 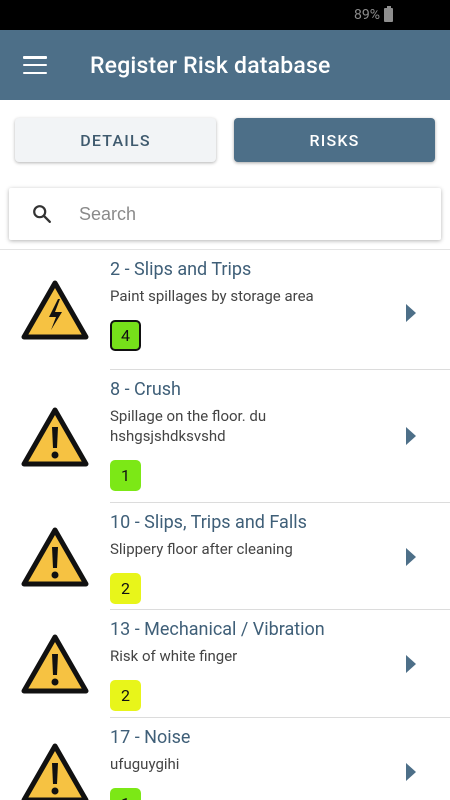 I want to click on status-bar: 89%, so click(x=225, y=15).